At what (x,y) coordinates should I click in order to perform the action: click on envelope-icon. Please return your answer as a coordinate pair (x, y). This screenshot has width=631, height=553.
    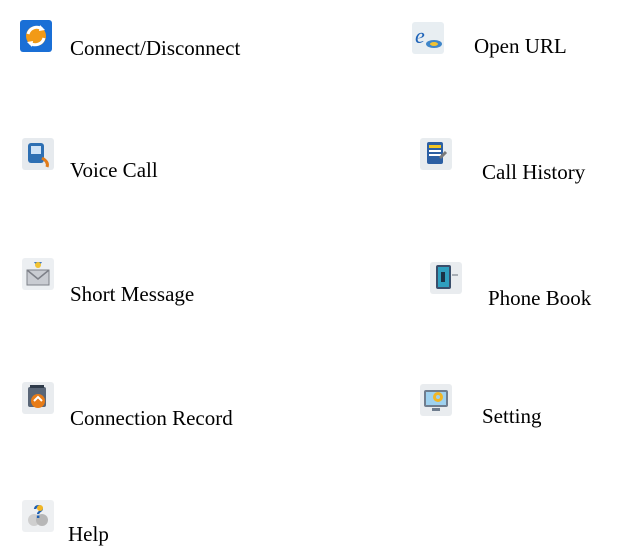
    Looking at the image, I should click on (38, 274).